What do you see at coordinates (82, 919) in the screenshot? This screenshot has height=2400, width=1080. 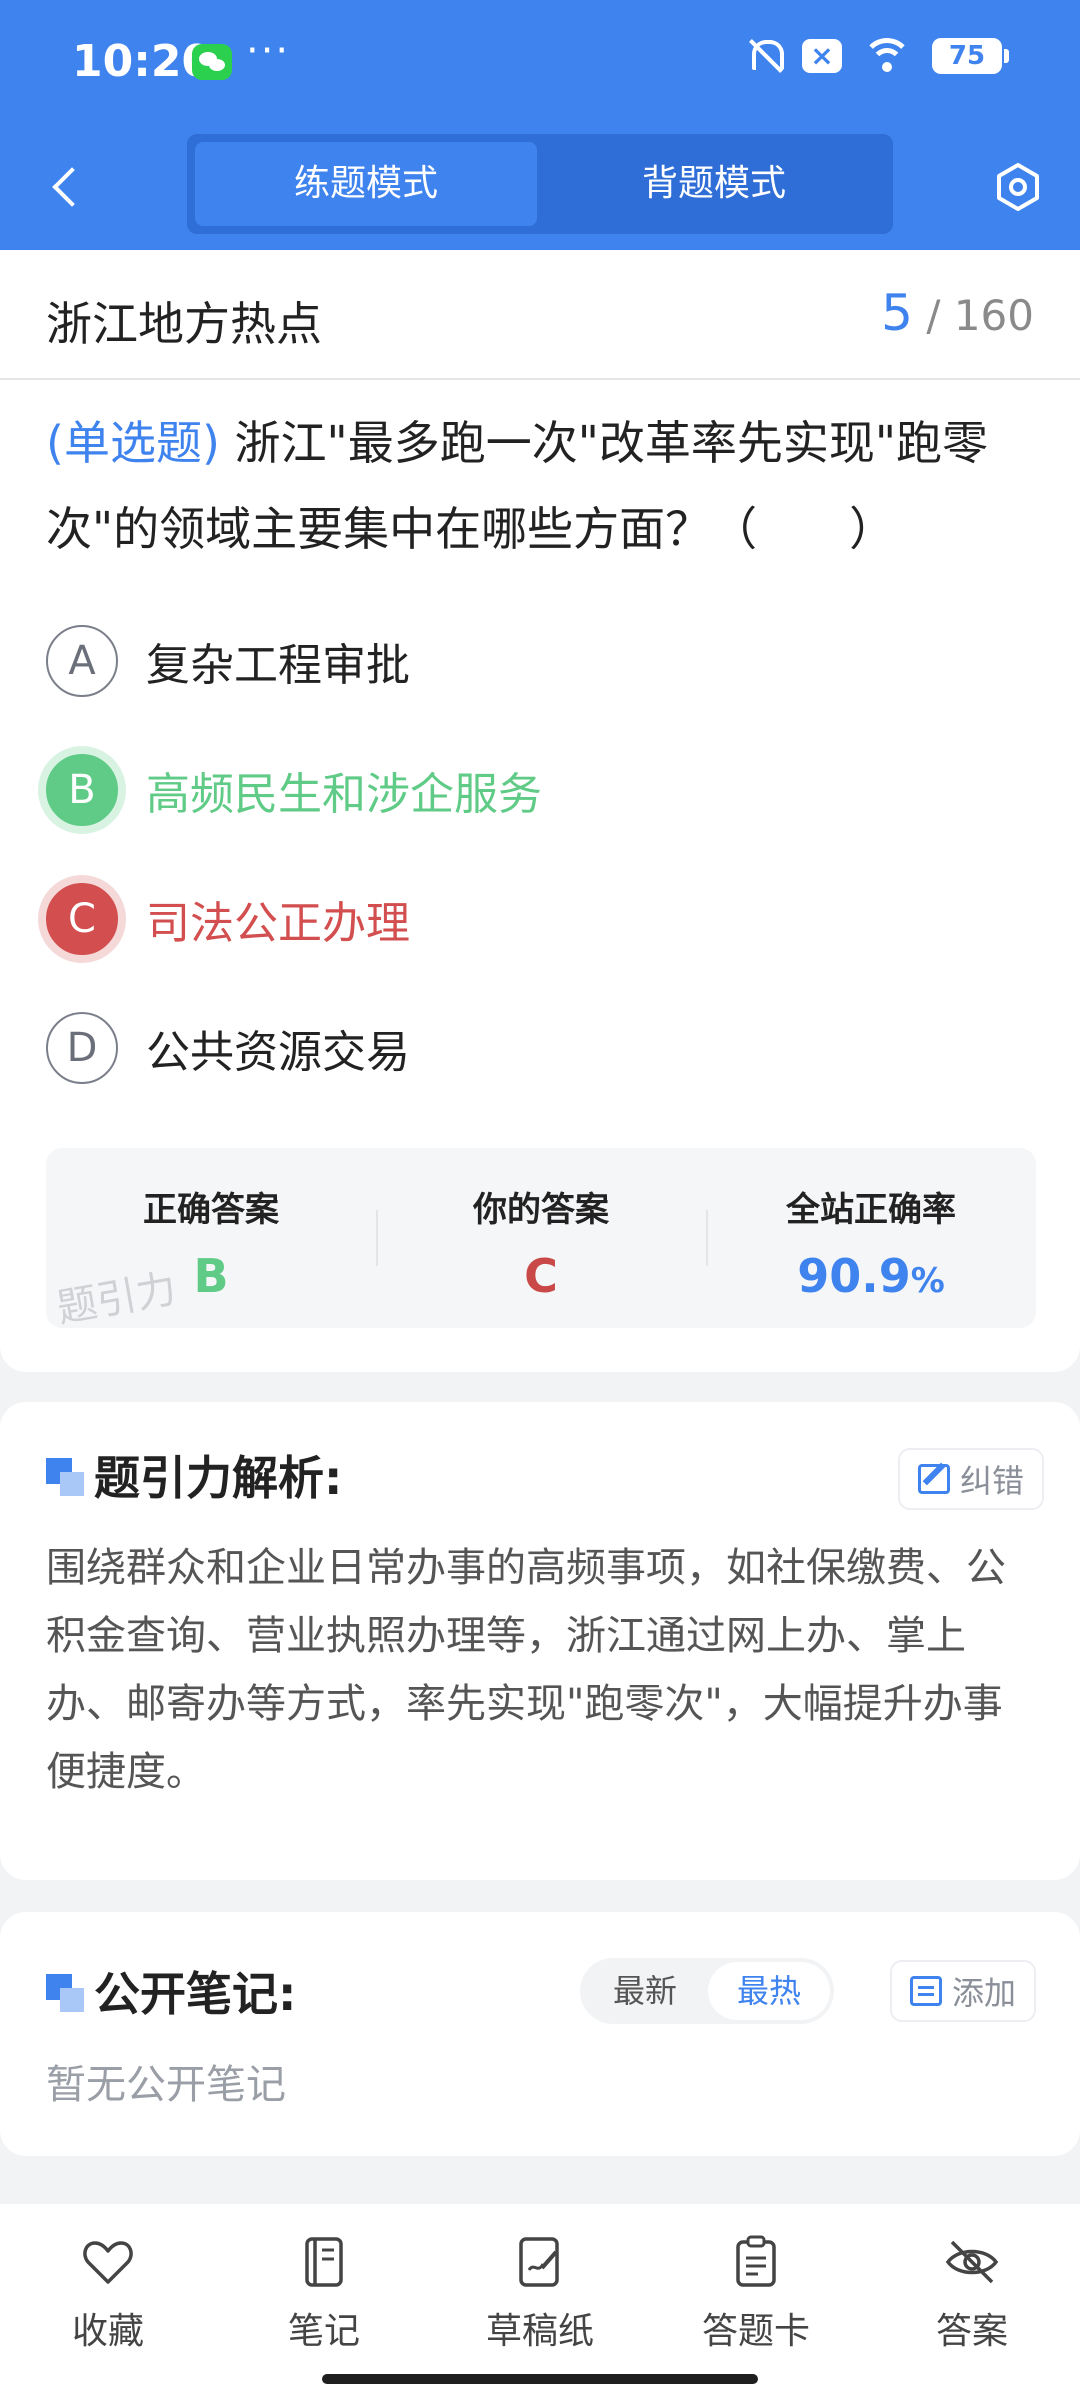 I see `option-letter: C` at bounding box center [82, 919].